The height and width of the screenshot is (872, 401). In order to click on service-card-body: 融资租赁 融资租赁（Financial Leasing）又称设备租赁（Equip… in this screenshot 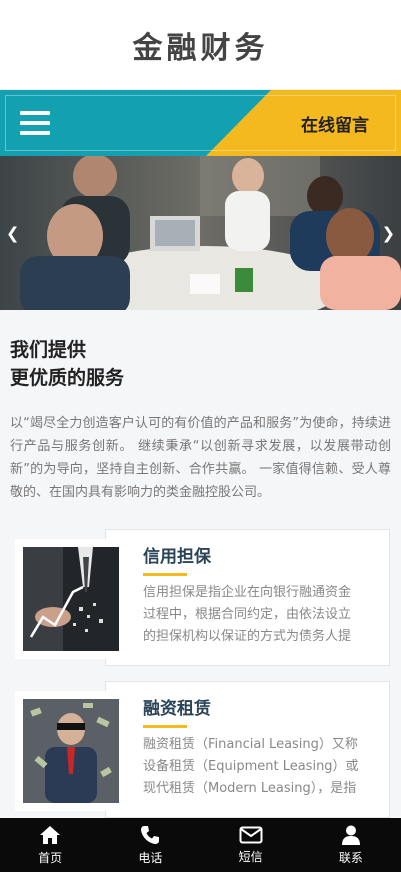, I will do `click(247, 749)`.